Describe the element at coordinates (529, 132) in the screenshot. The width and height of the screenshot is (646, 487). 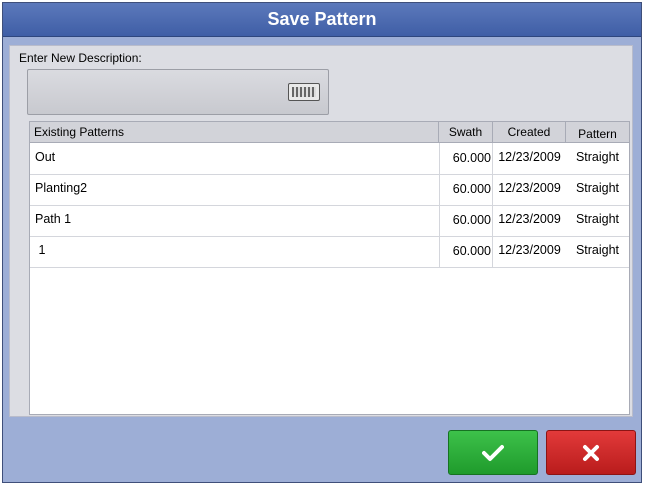
I see `column-header-created: Created` at that location.